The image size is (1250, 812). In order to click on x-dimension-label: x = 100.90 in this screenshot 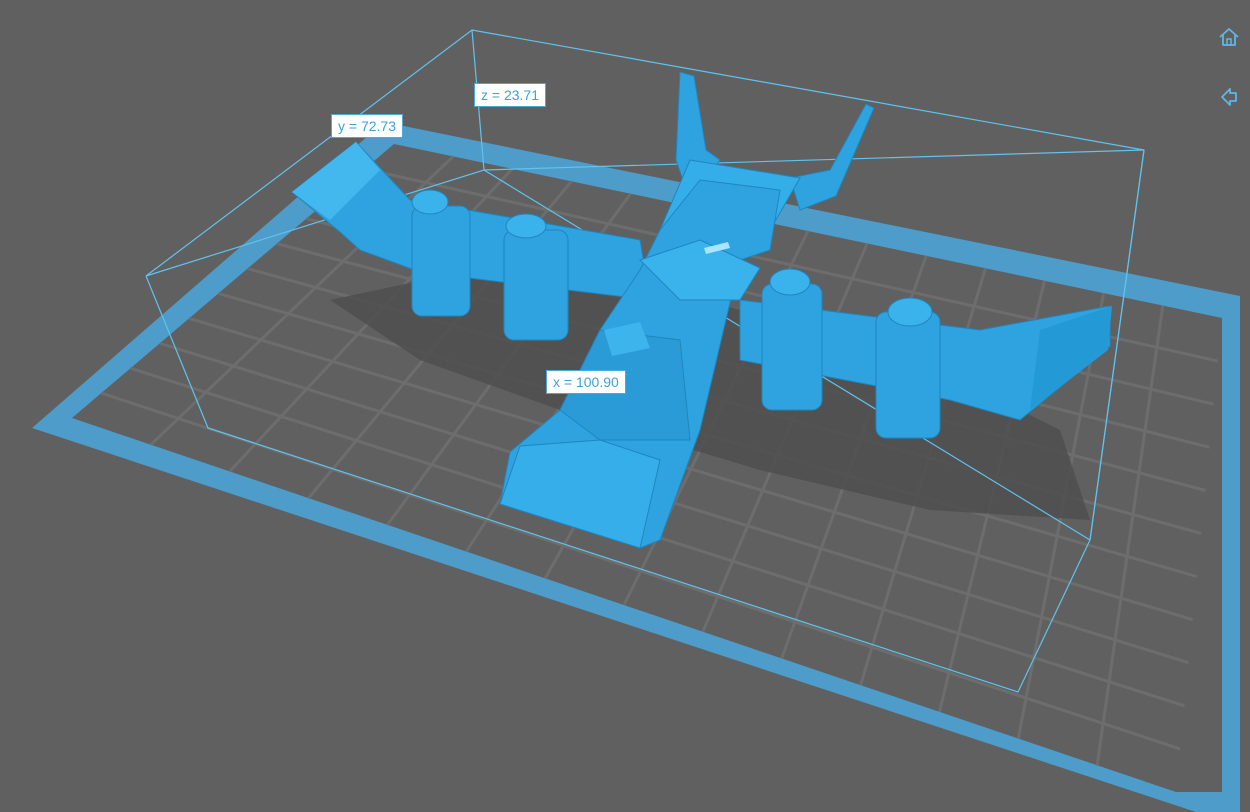, I will do `click(586, 382)`.